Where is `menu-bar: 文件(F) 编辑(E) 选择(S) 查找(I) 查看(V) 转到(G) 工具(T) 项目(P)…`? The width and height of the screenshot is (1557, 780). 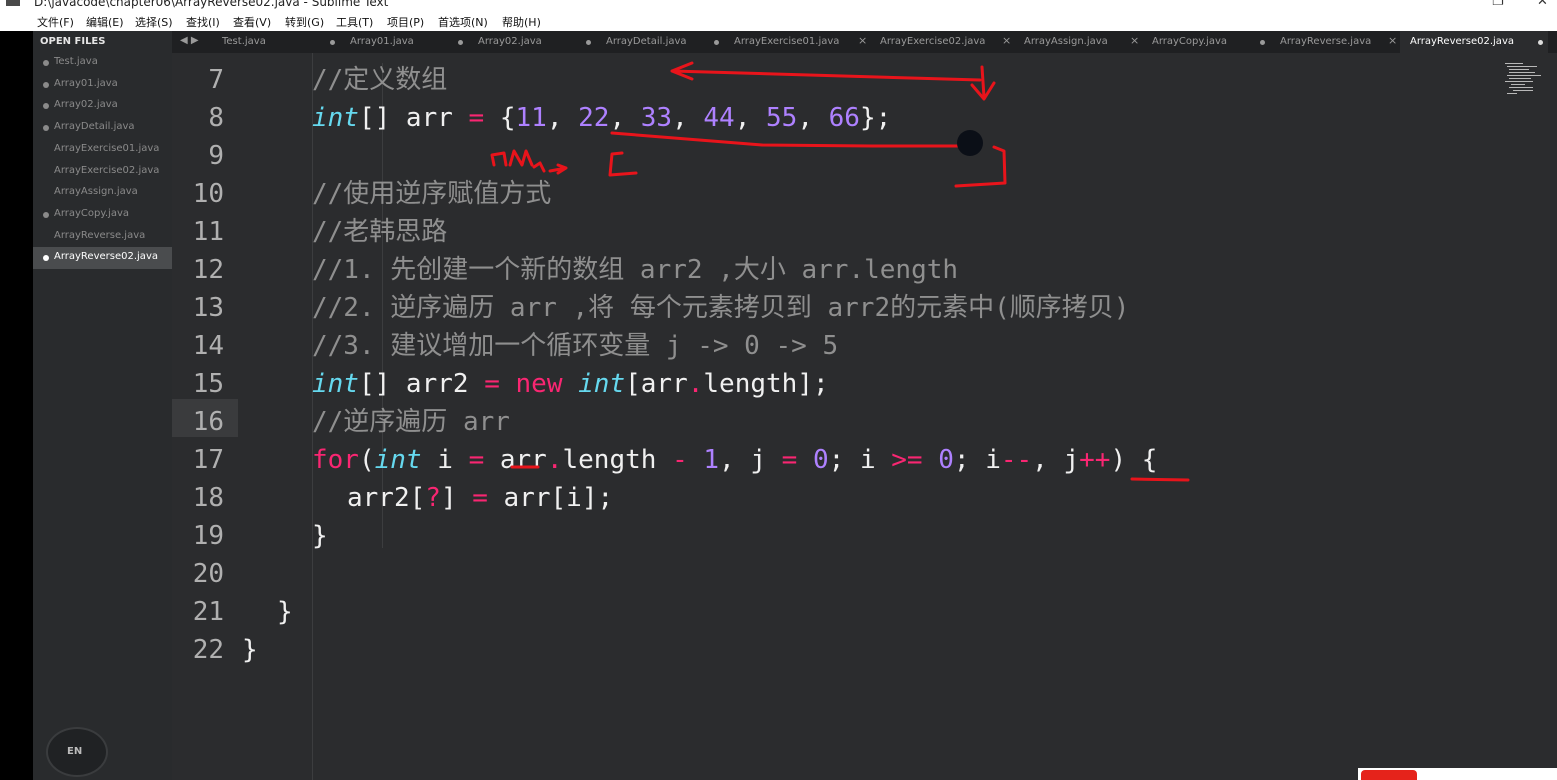 menu-bar: 文件(F) 编辑(E) 选择(S) 查找(I) 查看(V) 转到(G) 工具(T) 项目(P)… is located at coordinates (778, 22).